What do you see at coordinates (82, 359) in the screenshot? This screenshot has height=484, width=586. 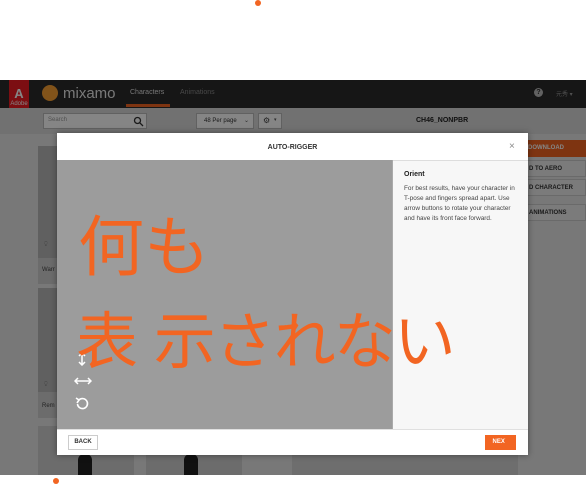 I see `rotate-arrows-icon` at bounding box center [82, 359].